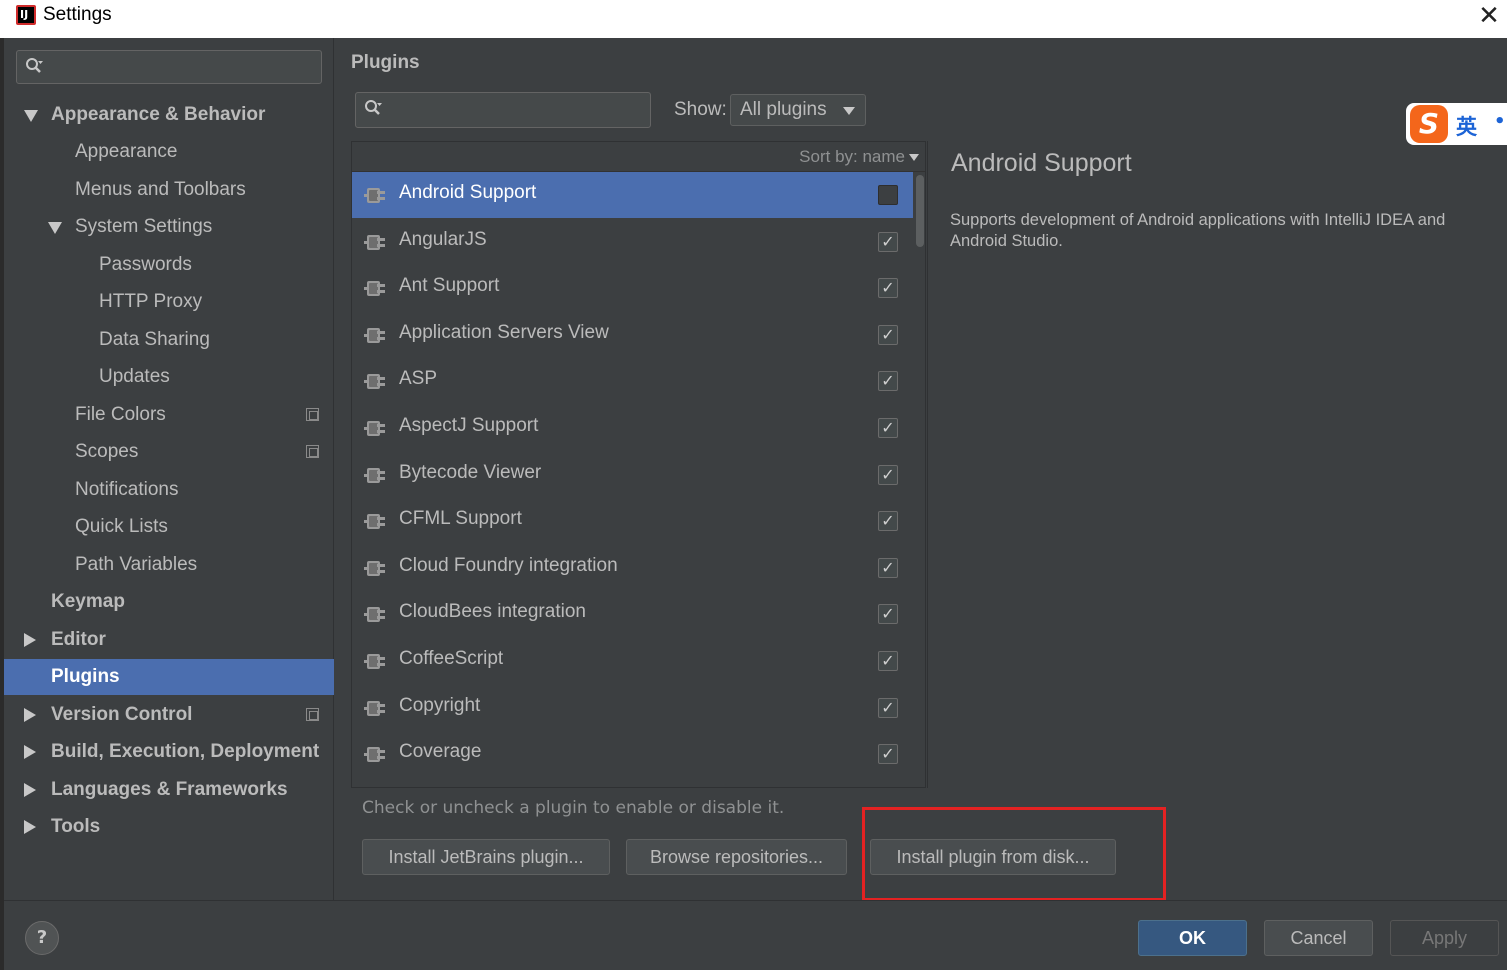 The image size is (1507, 970). Describe the element at coordinates (783, 109) in the screenshot. I see `show-filter-value: All plugins` at that location.